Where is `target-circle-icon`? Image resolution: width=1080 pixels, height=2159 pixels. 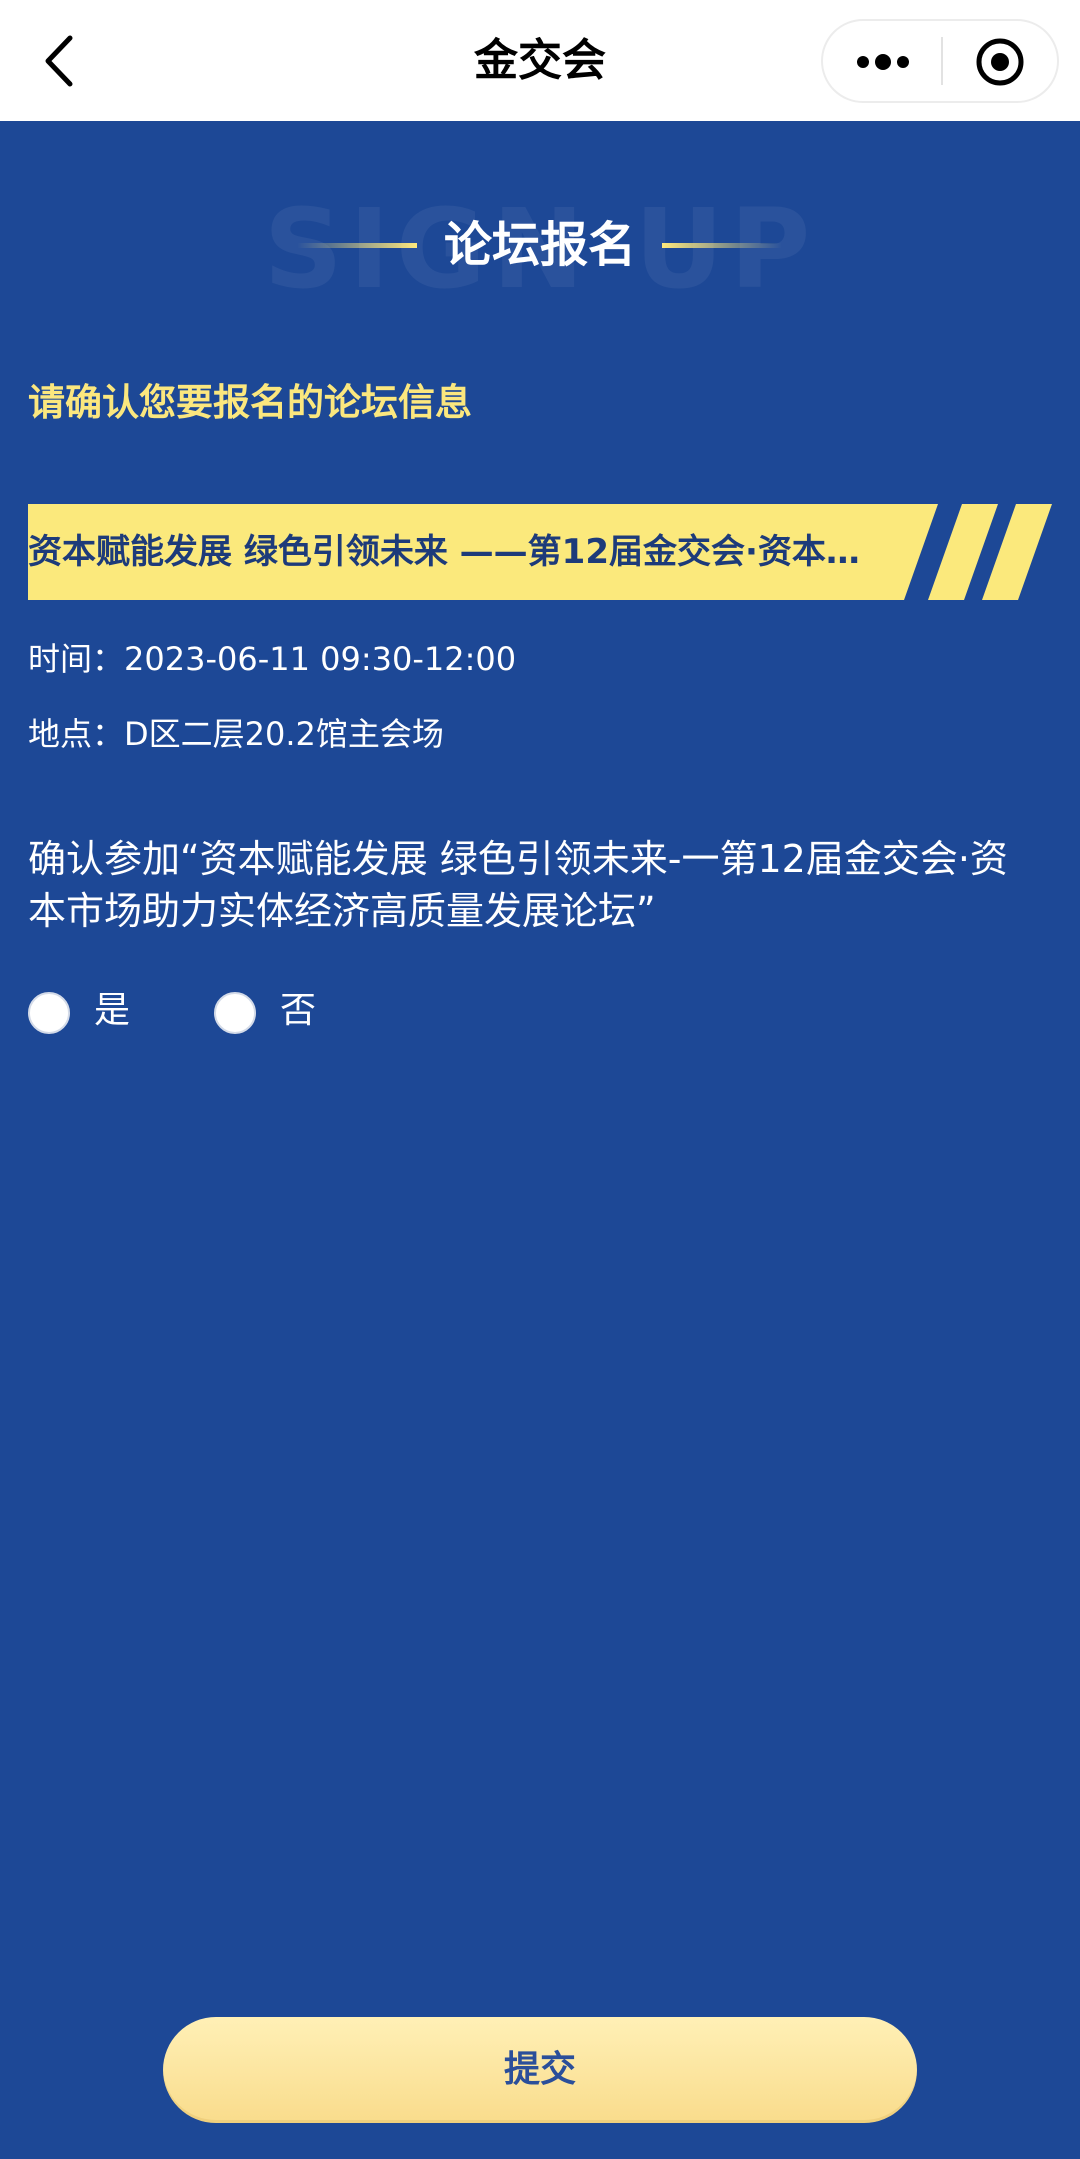
target-circle-icon is located at coordinates (1000, 62).